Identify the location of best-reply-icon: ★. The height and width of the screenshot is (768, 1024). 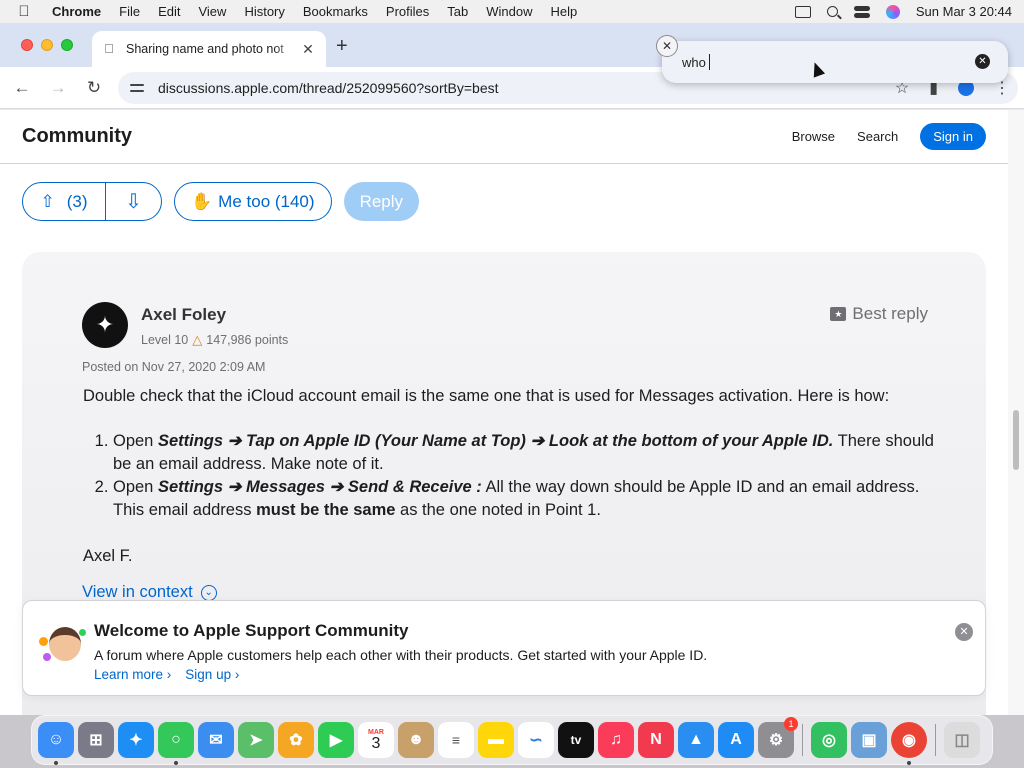
(838, 314).